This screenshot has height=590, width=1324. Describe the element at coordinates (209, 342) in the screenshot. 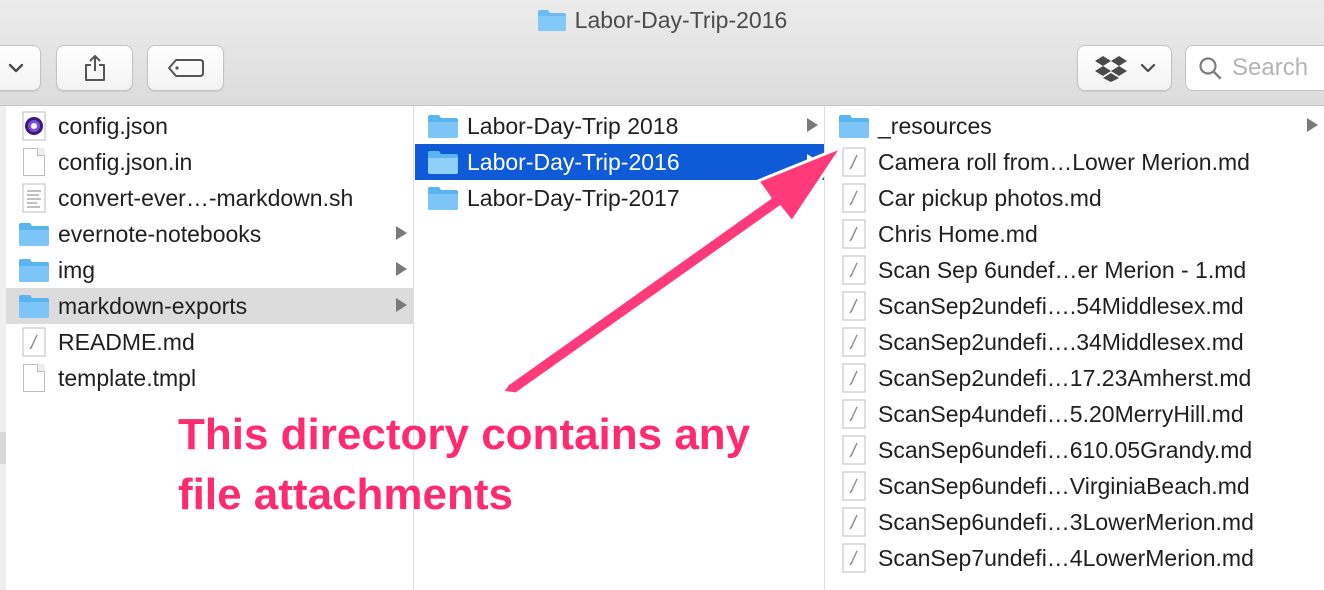

I see `list-item: README.md` at that location.